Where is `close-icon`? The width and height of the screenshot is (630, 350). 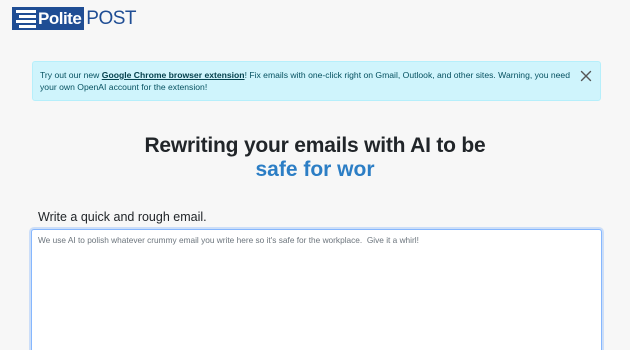 close-icon is located at coordinates (586, 76).